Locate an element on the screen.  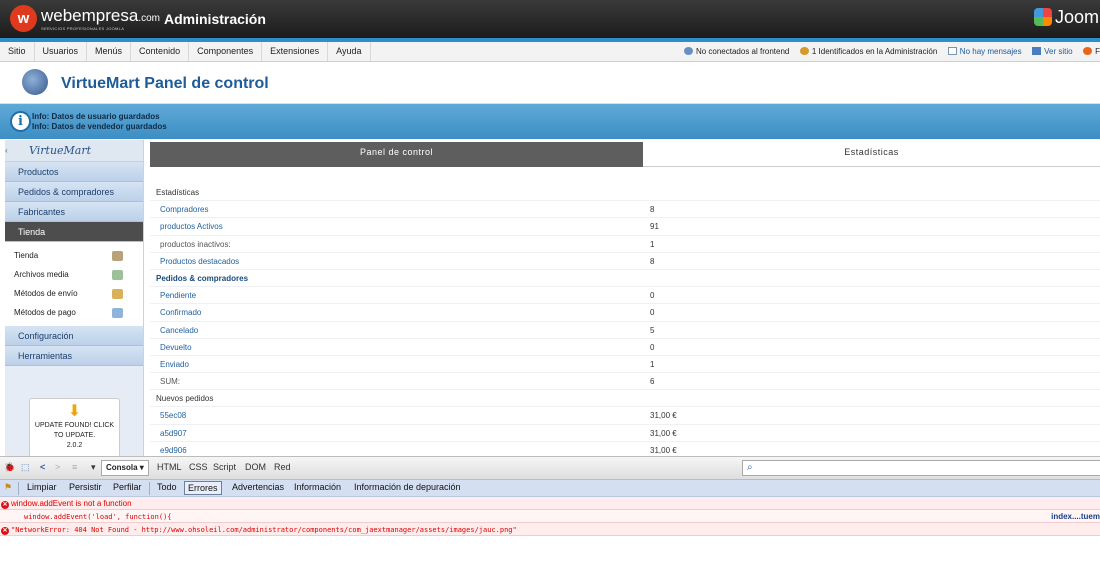
submenu-tienda: Tienda is located at coordinates (74, 255).